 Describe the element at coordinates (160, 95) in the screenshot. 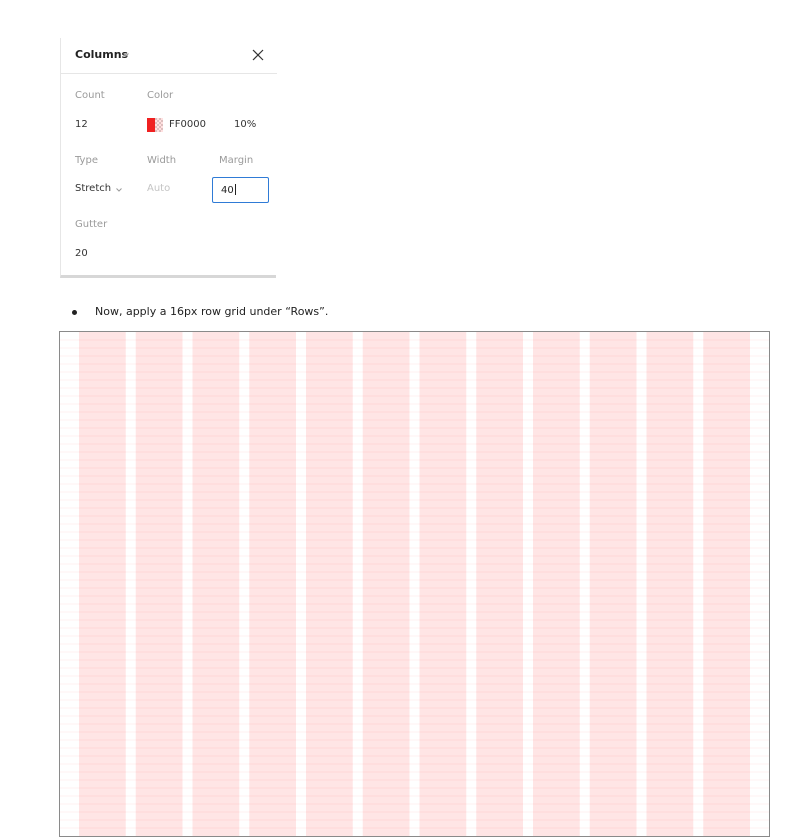

I see `color-label: Color` at that location.